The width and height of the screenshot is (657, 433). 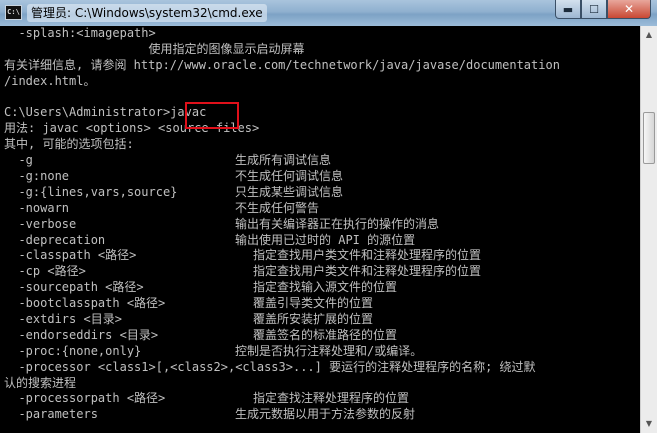 What do you see at coordinates (325, 414) in the screenshot?
I see `console-line-description: 生成元数据以用于方法参数的反射` at bounding box center [325, 414].